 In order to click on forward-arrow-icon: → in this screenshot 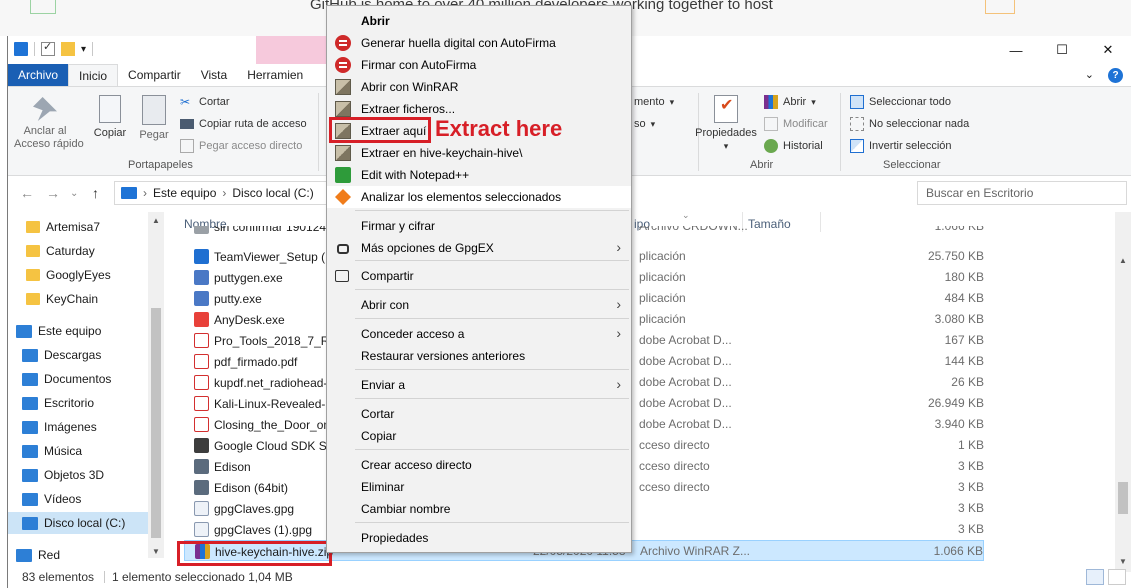, I will do `click(53, 193)`.